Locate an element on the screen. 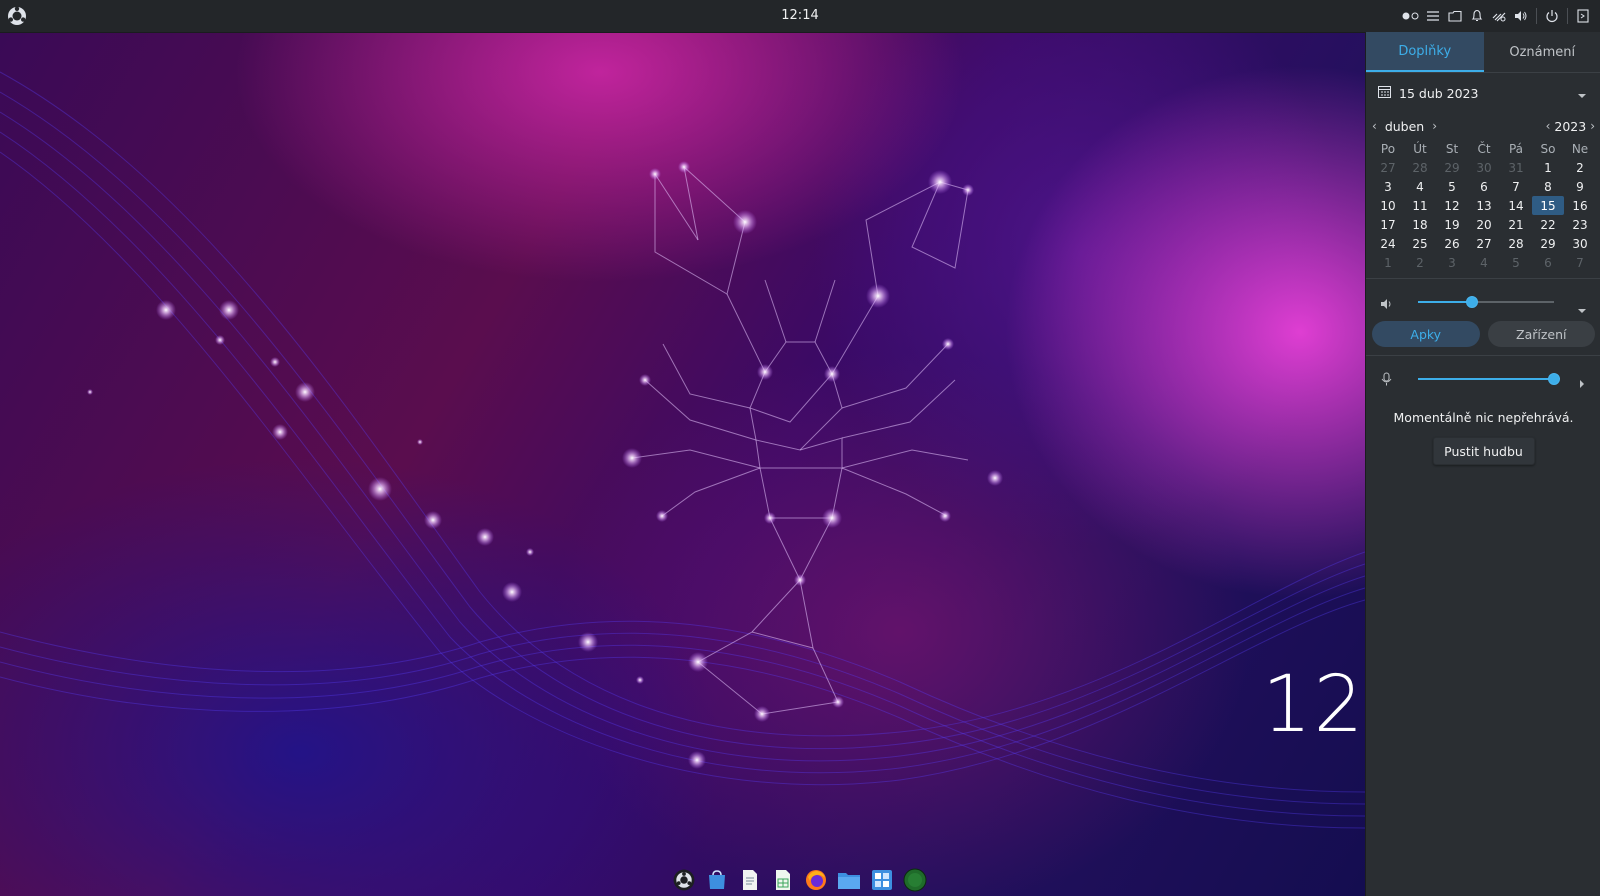 The width and height of the screenshot is (1600, 896). system-tray is located at coordinates (1497, 16).